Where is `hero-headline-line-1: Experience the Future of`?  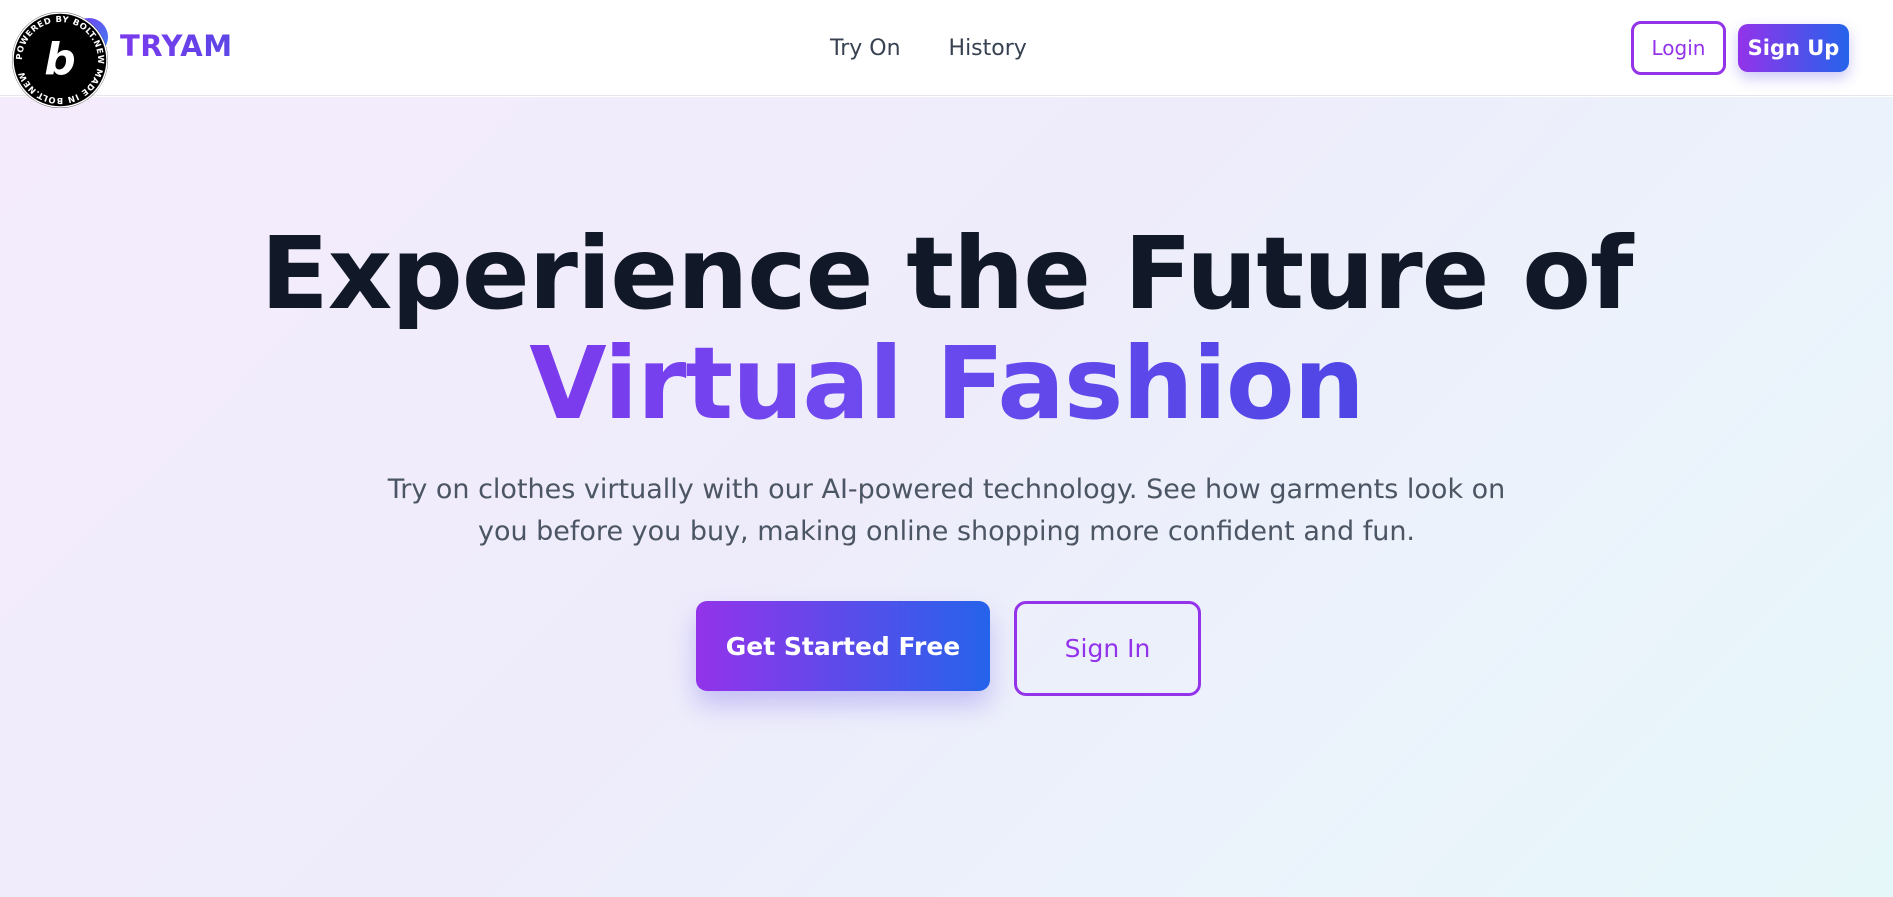
hero-headline-line-1: Experience the Future of is located at coordinates (946, 273).